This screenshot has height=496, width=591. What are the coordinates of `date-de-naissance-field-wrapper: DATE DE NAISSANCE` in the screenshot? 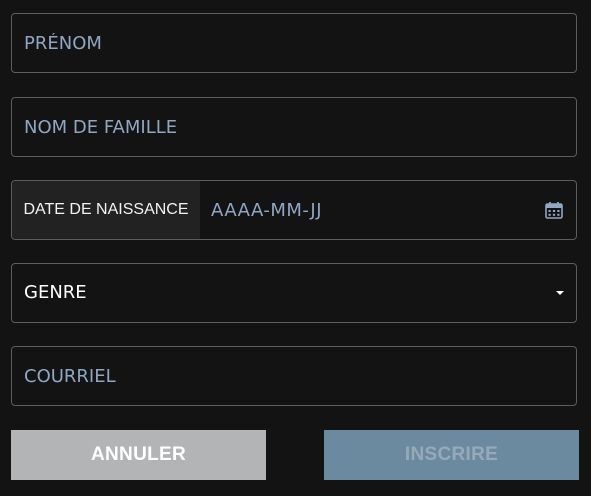 It's located at (294, 210).